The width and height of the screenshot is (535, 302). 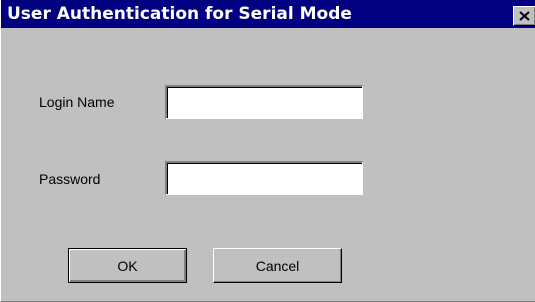 What do you see at coordinates (70, 179) in the screenshot?
I see `password-label: Password` at bounding box center [70, 179].